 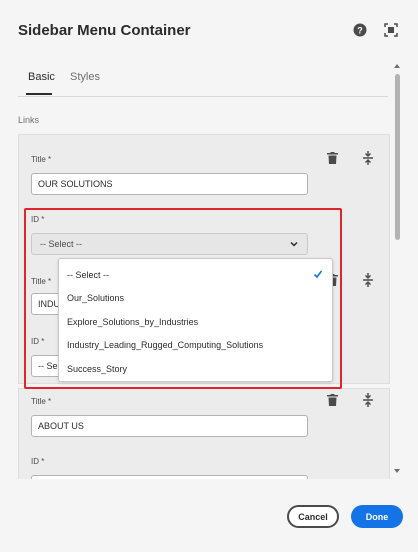 What do you see at coordinates (397, 66) in the screenshot?
I see `scroll-up-icon` at bounding box center [397, 66].